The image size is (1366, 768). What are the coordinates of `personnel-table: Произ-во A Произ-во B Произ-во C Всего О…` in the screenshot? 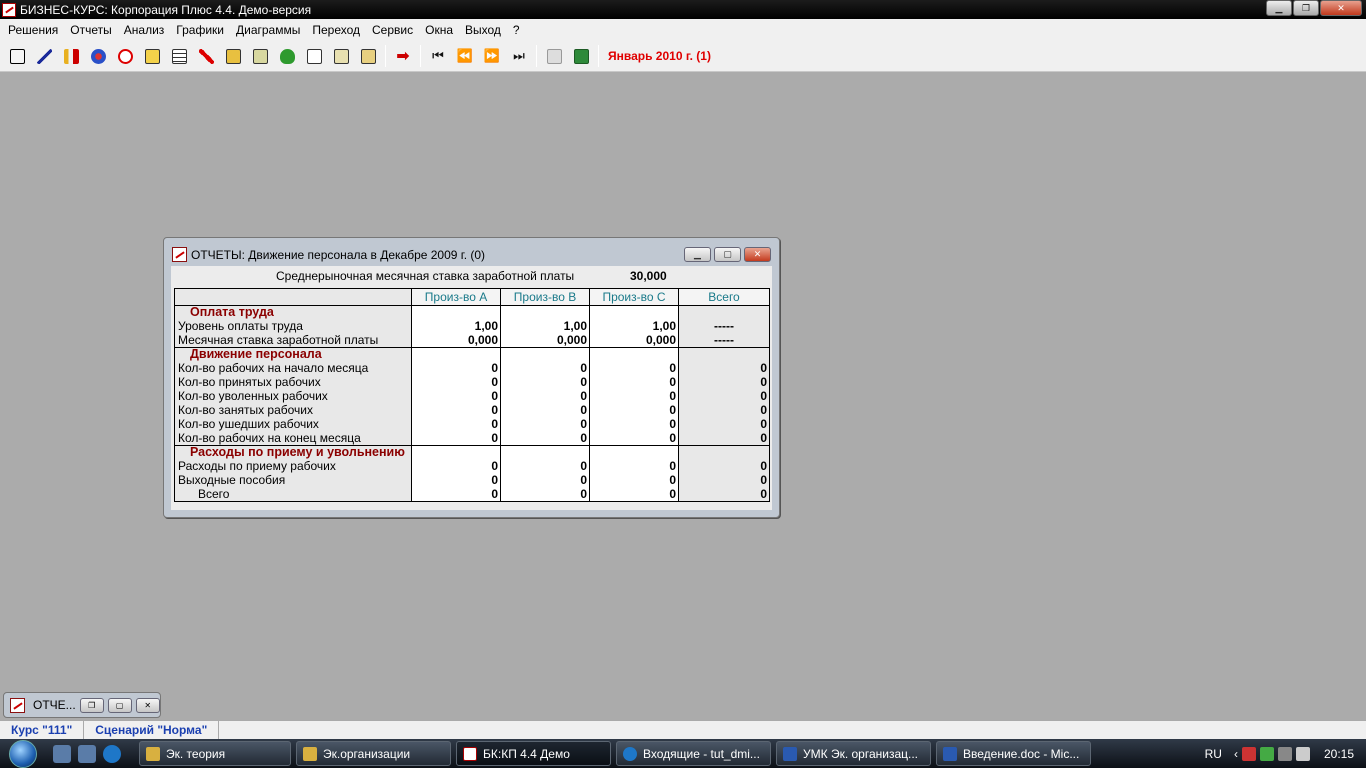 It's located at (472, 395).